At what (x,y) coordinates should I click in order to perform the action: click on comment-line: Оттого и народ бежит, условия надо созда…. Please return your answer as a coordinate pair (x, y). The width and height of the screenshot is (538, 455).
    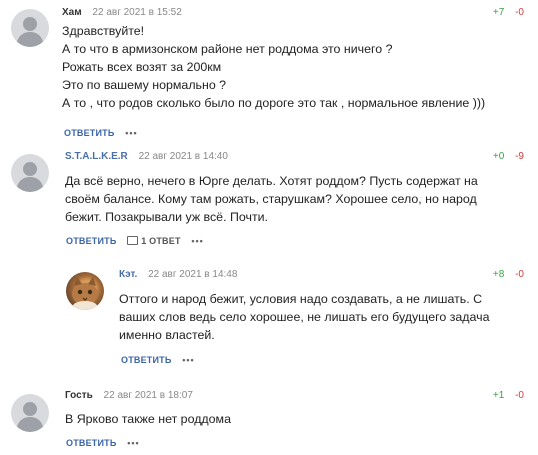
    Looking at the image, I should click on (301, 299).